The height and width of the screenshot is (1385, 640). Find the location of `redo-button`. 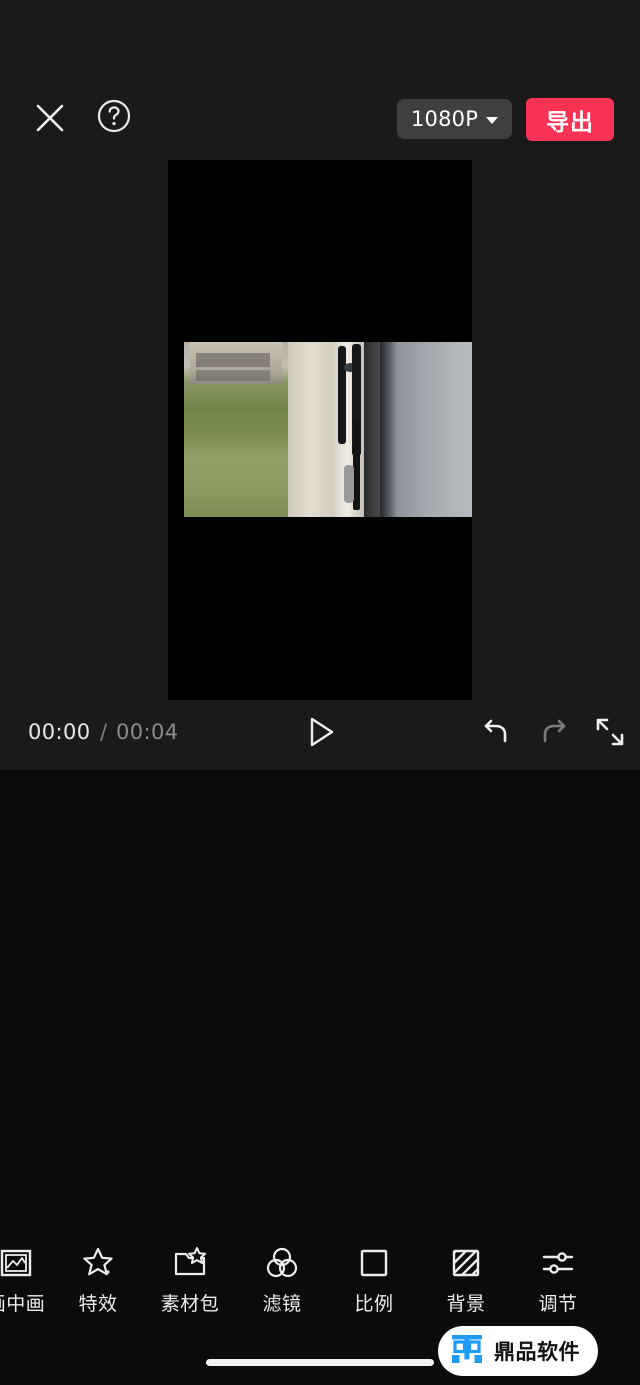

redo-button is located at coordinates (555, 734).